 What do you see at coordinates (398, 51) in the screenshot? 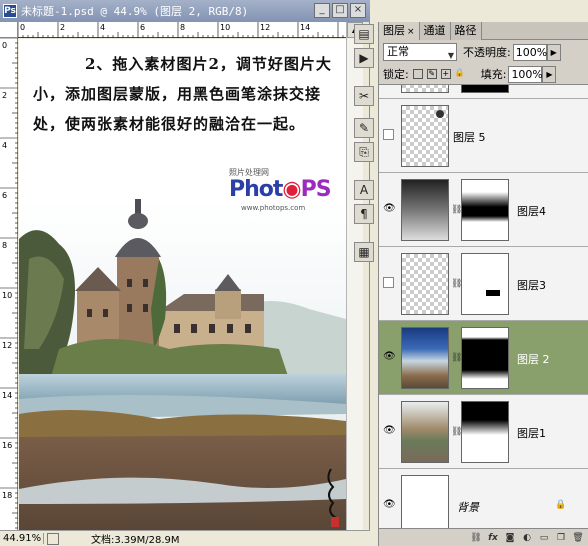
I see `blend-mode-value: 正常` at bounding box center [398, 51].